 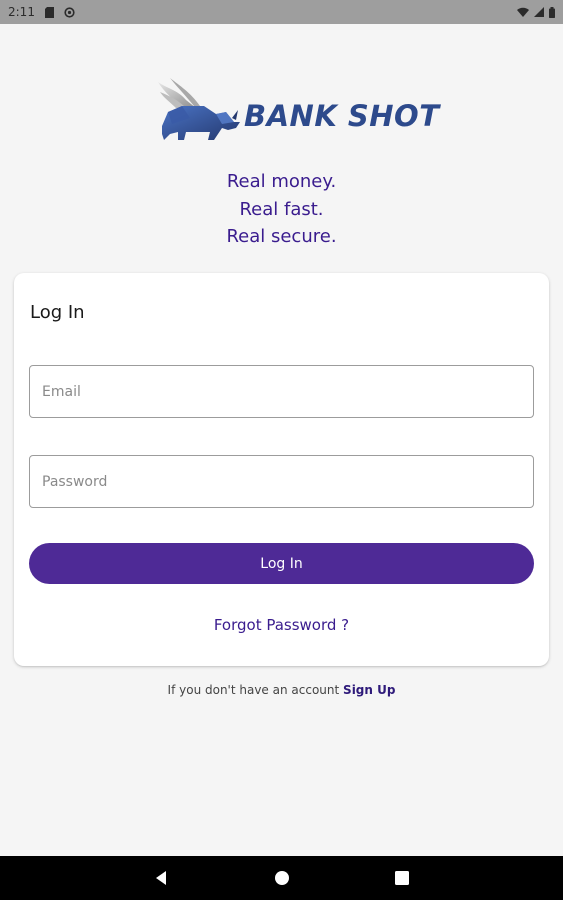 I want to click on email-field-wrapper, so click(x=281, y=391).